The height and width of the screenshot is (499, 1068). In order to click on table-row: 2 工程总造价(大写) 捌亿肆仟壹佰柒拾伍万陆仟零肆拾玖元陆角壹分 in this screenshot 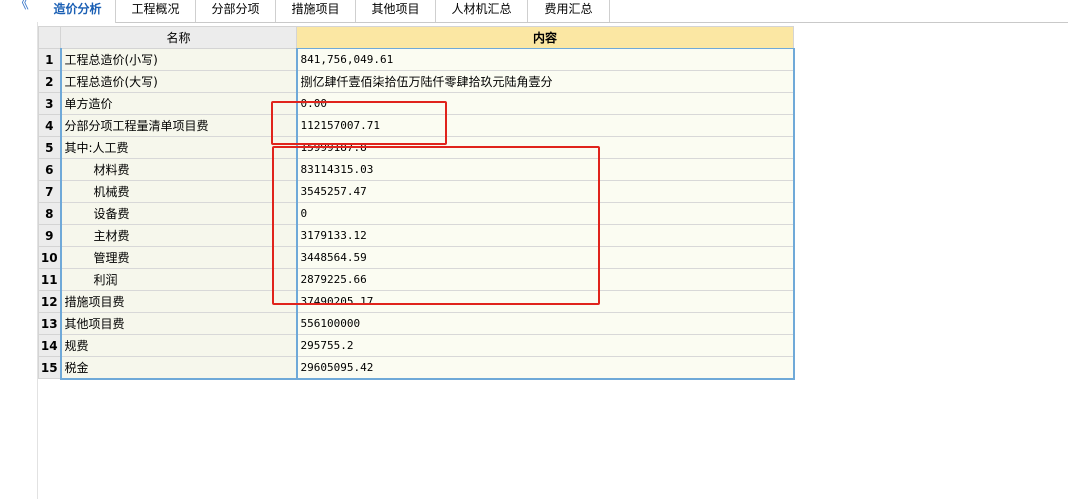, I will do `click(416, 81)`.